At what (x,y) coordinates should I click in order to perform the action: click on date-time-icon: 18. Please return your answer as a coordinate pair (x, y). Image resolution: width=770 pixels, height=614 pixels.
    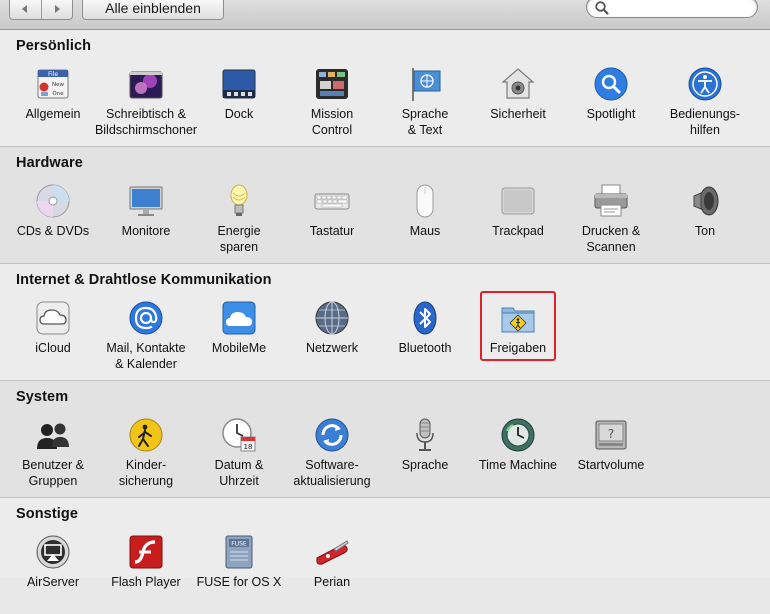
    Looking at the image, I should click on (239, 435).